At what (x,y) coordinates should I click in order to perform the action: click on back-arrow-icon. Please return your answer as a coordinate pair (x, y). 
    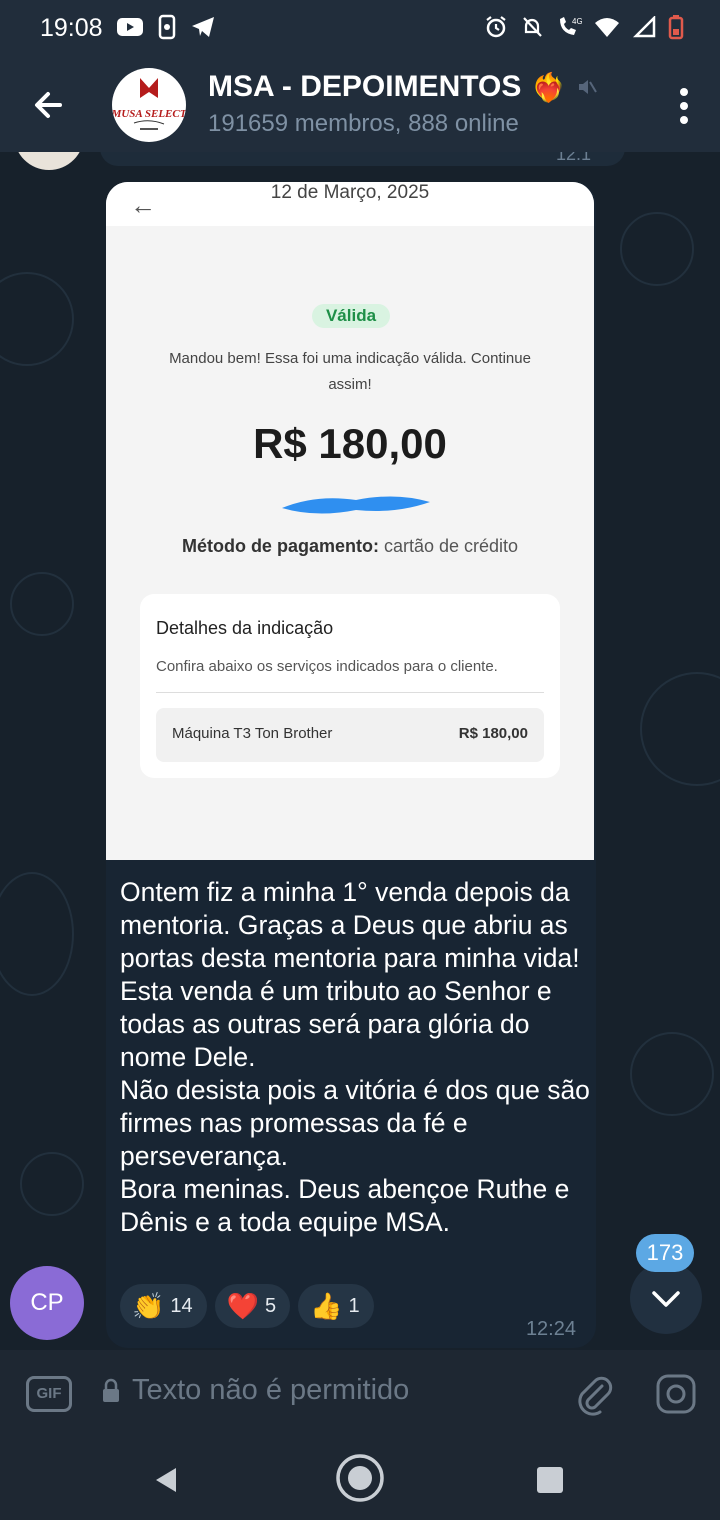
    Looking at the image, I should click on (49, 105).